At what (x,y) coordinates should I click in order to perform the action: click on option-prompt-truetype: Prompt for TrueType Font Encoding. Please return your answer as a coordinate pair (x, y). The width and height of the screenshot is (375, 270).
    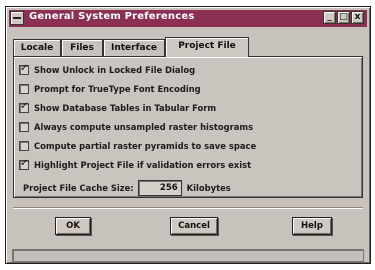
    Looking at the image, I should click on (110, 89).